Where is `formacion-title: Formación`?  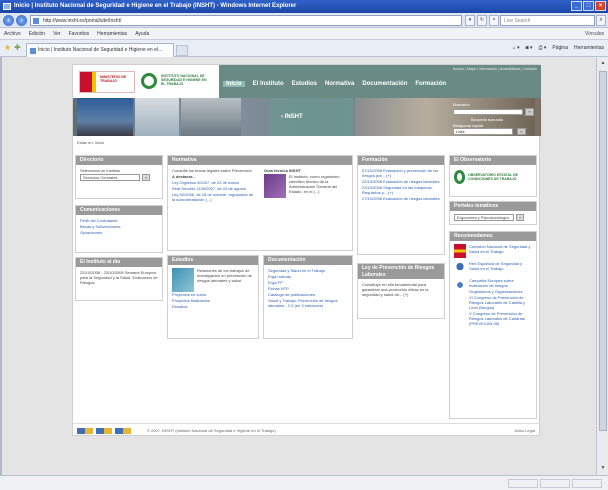 formacion-title: Formación is located at coordinates (401, 160).